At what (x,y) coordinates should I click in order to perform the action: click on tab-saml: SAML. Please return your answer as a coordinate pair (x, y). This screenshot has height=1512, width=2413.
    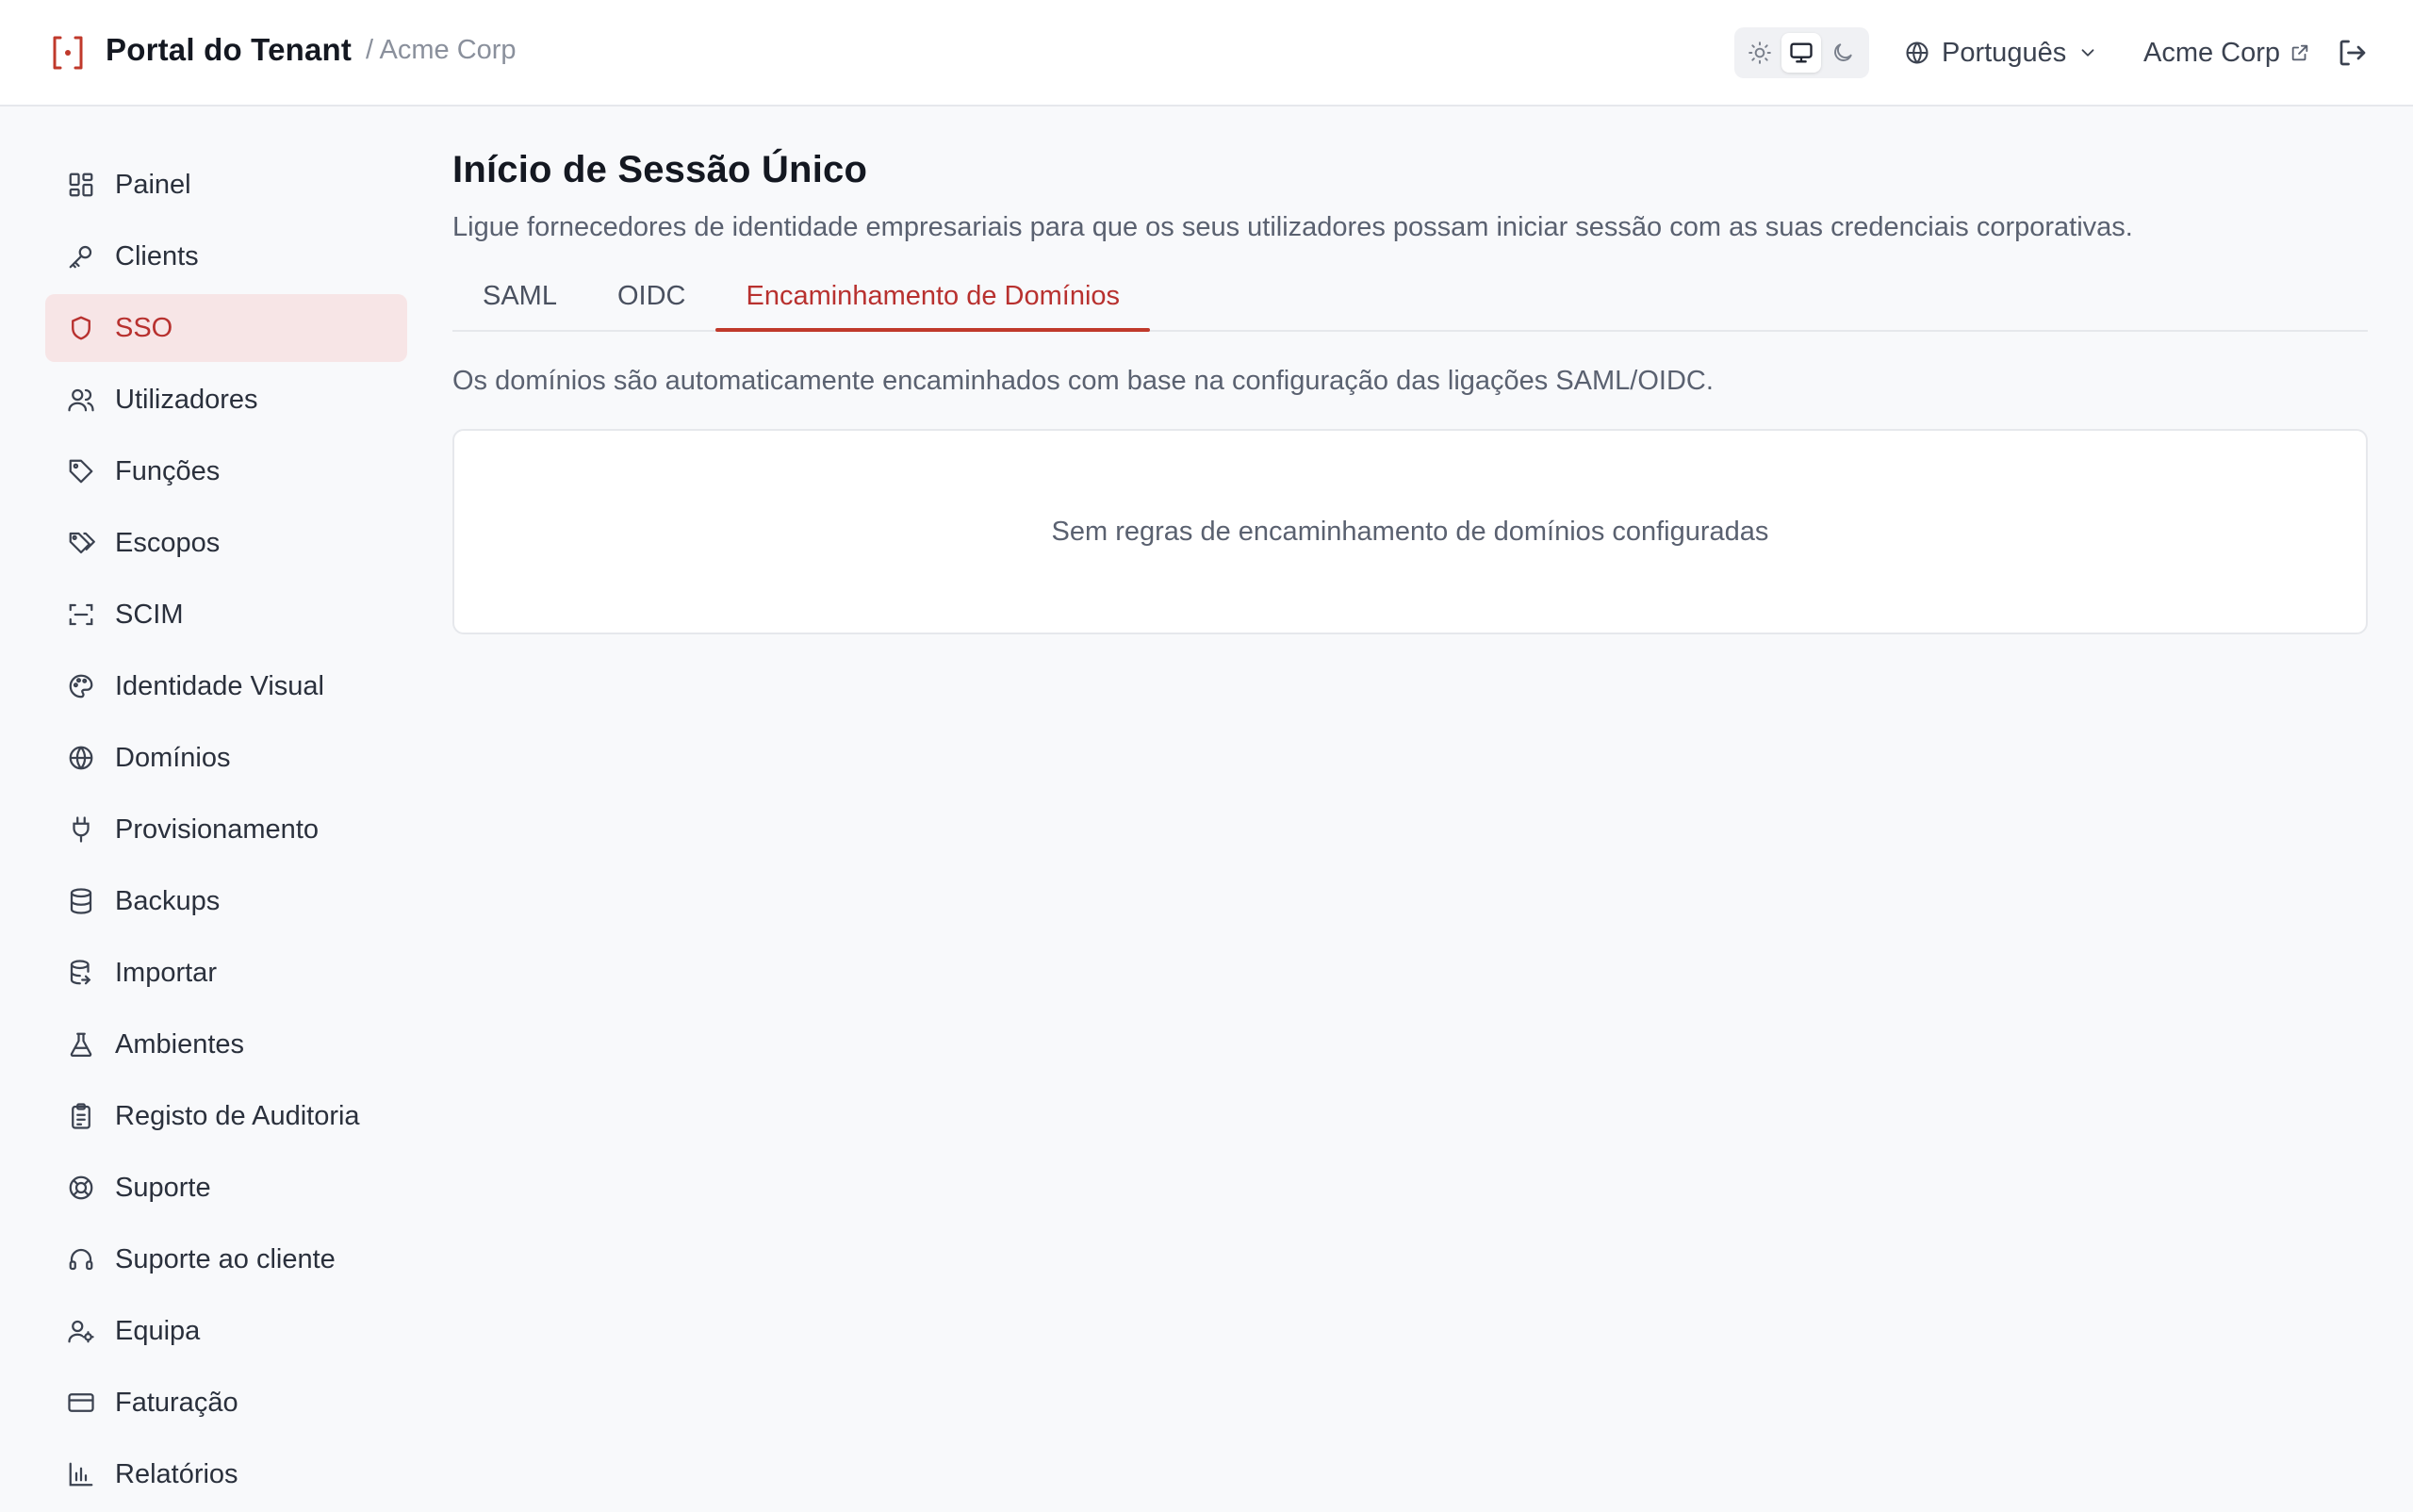
    Looking at the image, I should click on (519, 300).